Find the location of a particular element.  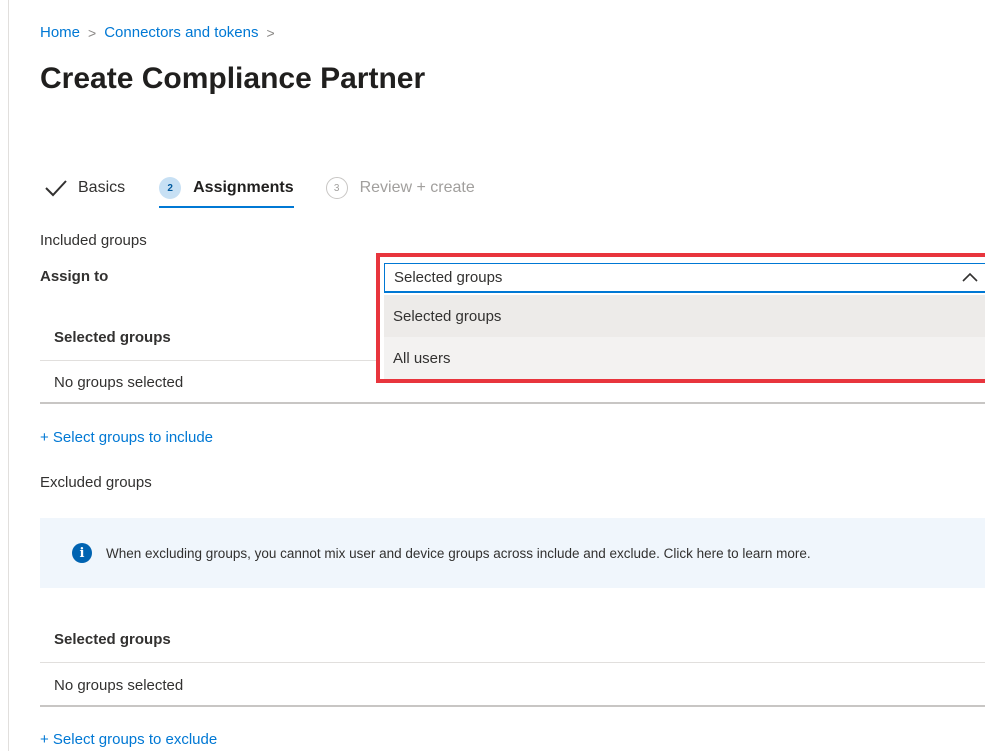

left-border is located at coordinates (8, 375).